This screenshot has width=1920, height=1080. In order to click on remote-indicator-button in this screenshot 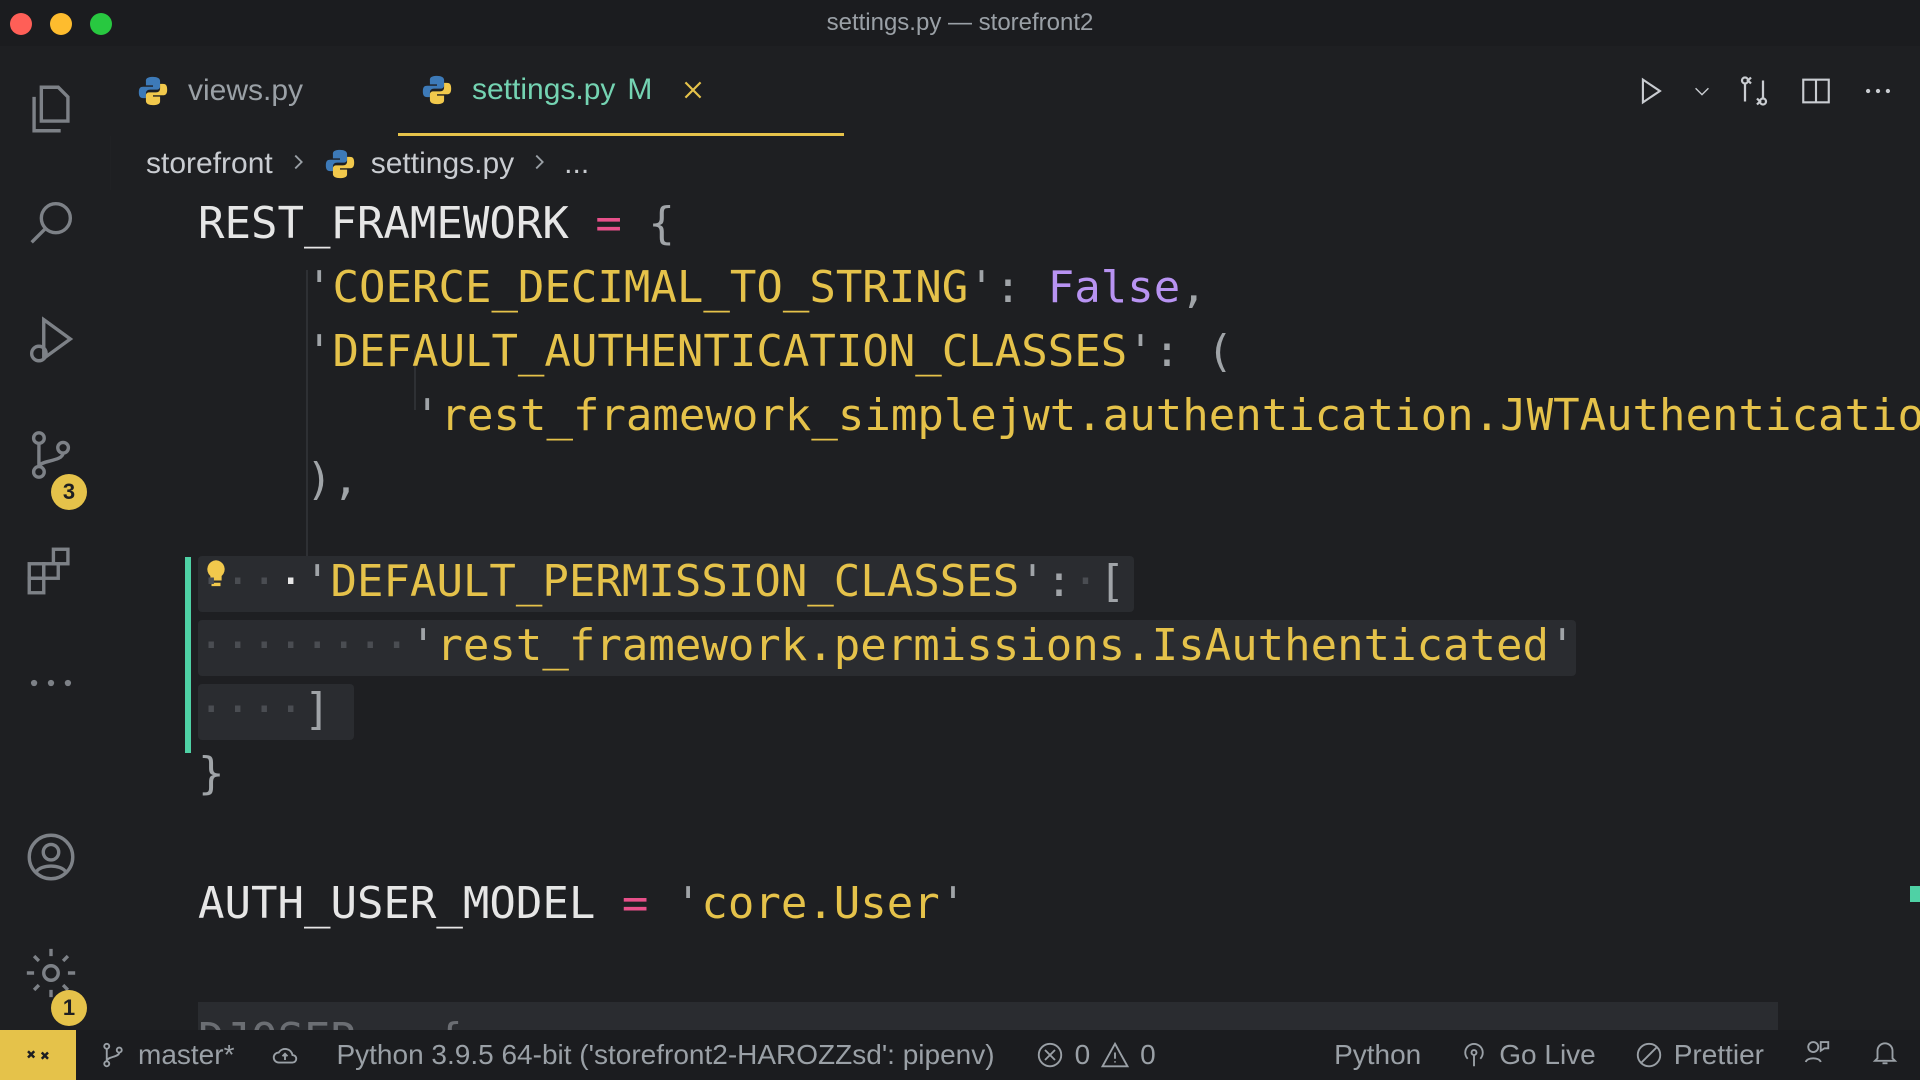, I will do `click(38, 1055)`.